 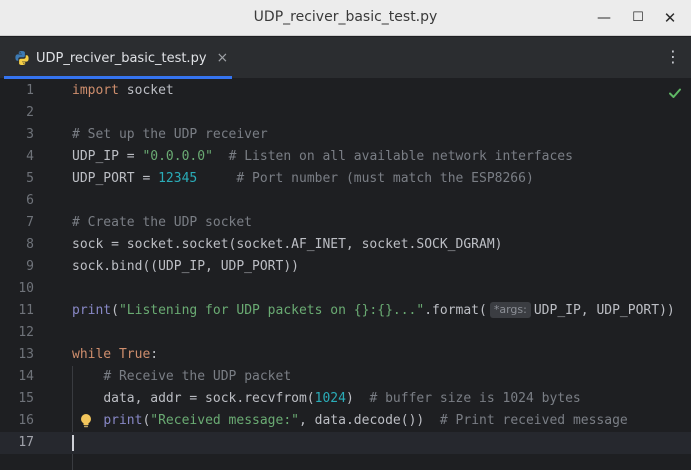 I want to click on tab-label: UDP_reciver_basic_test.py, so click(x=121, y=58).